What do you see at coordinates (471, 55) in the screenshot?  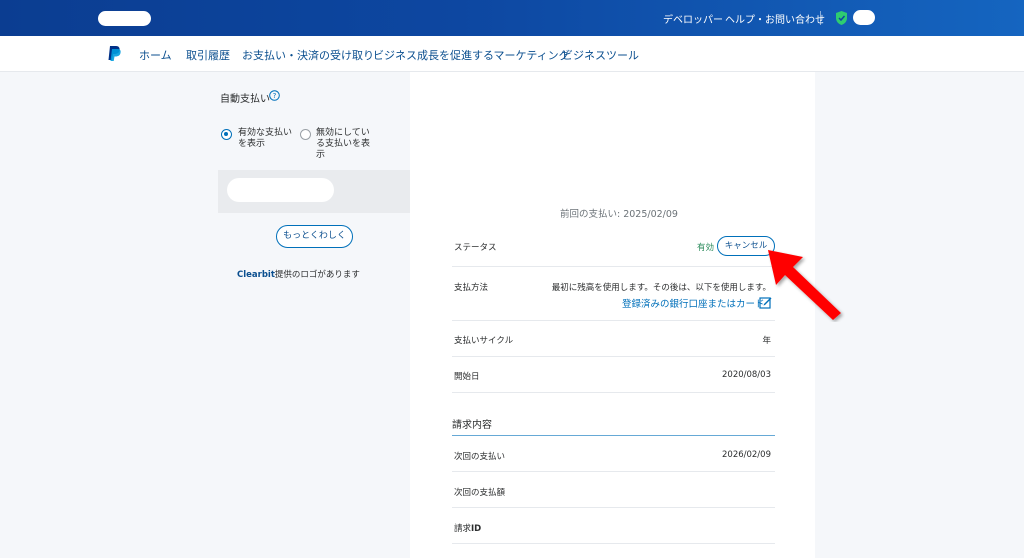 I see `nav-marketing: ビジネス成長を促進するマーケティング` at bounding box center [471, 55].